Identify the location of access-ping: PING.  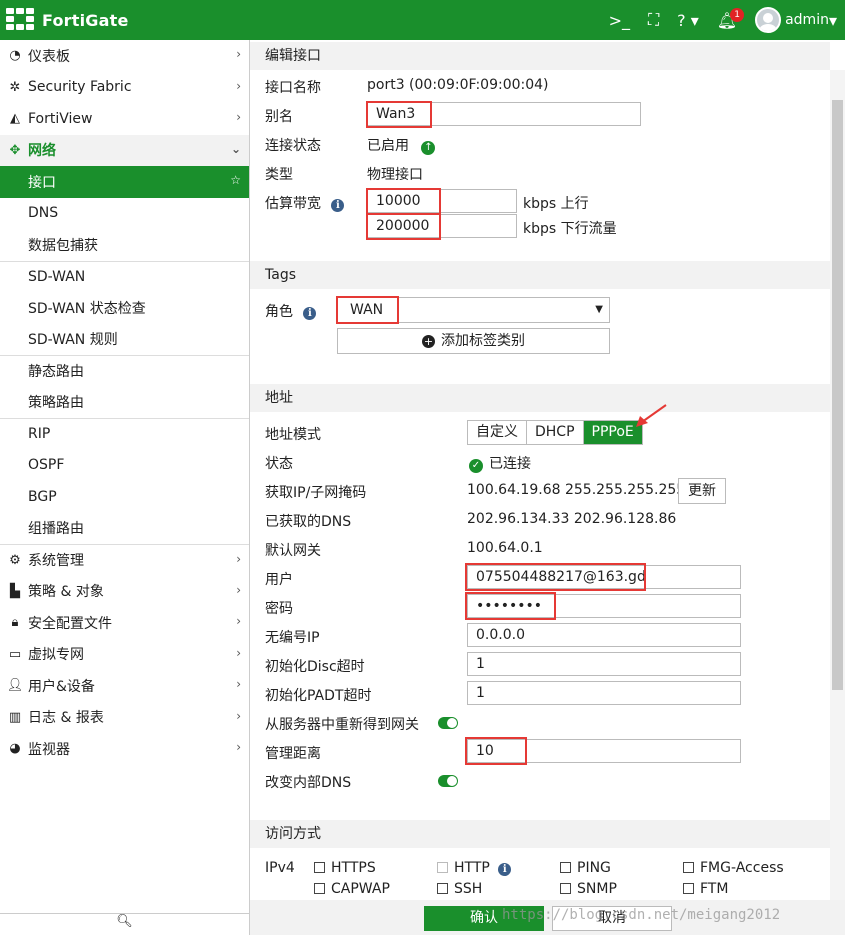
(585, 868).